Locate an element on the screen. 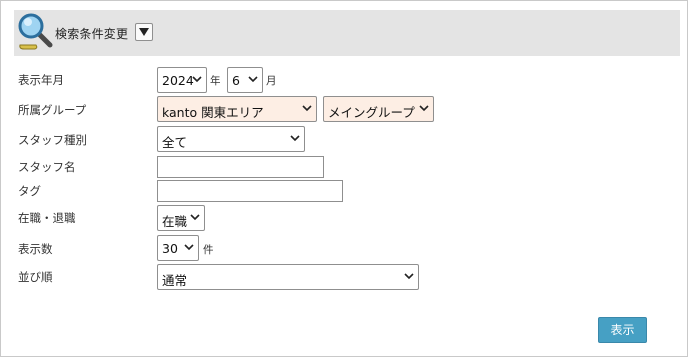 The width and height of the screenshot is (688, 357). label-tag: タグ is located at coordinates (29, 191).